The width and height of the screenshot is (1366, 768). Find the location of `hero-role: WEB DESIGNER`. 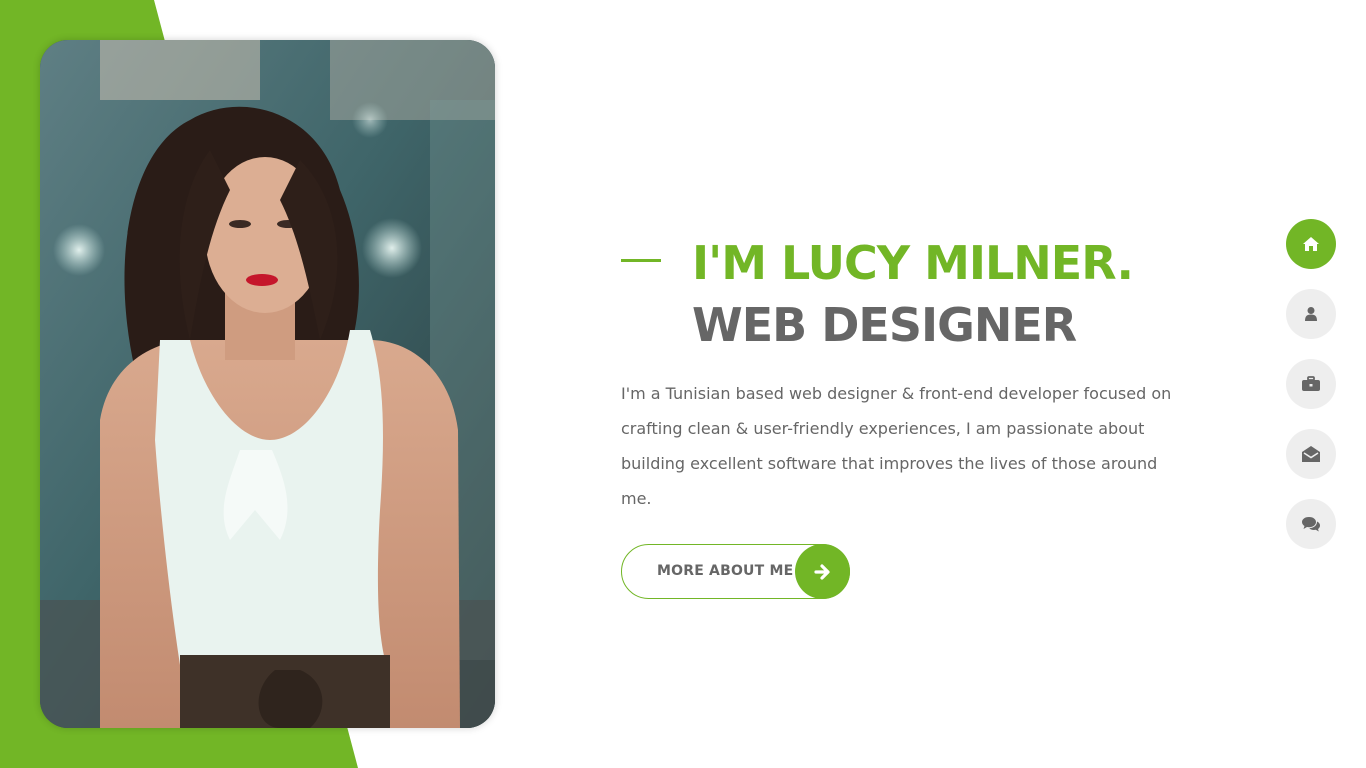

hero-role: WEB DESIGNER is located at coordinates (884, 325).